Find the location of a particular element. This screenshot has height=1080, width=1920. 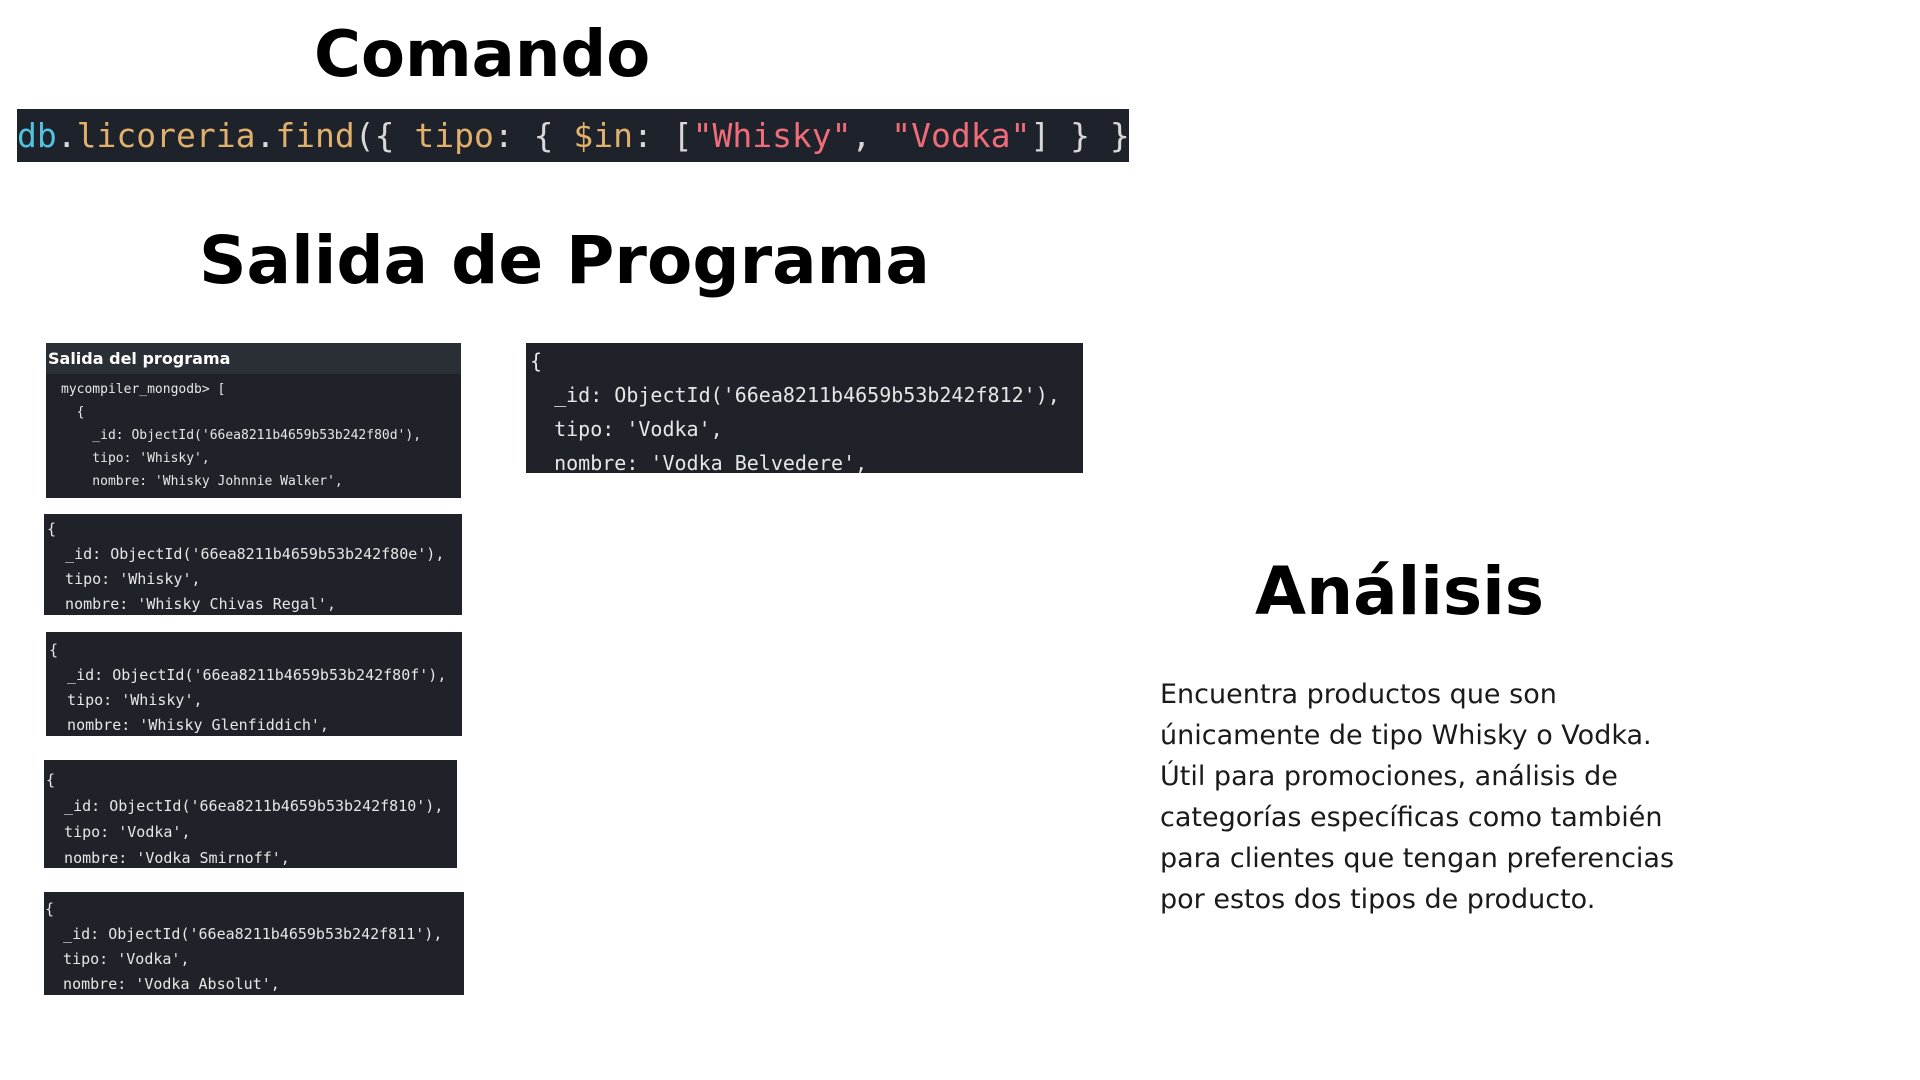

analisis-heading: Análisis is located at coordinates (1400, 591).